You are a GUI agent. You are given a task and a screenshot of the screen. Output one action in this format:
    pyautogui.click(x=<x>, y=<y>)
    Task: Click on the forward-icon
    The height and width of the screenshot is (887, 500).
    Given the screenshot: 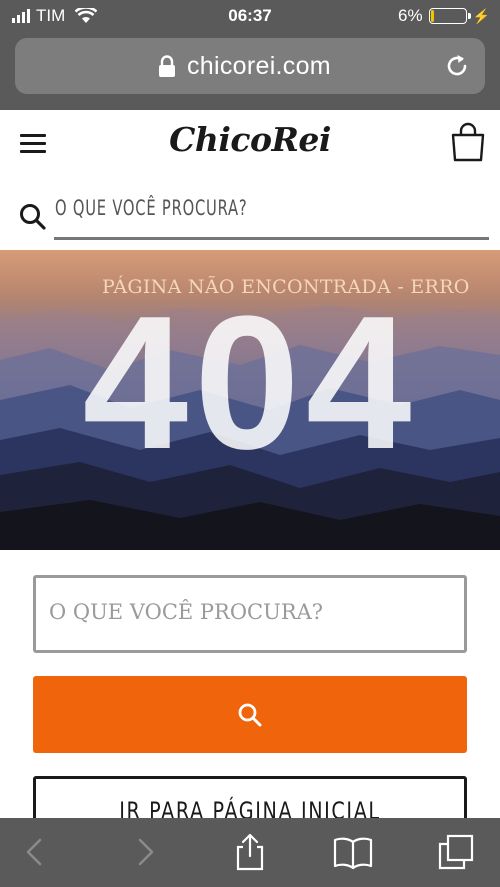 What is the action you would take?
    pyautogui.click(x=144, y=852)
    